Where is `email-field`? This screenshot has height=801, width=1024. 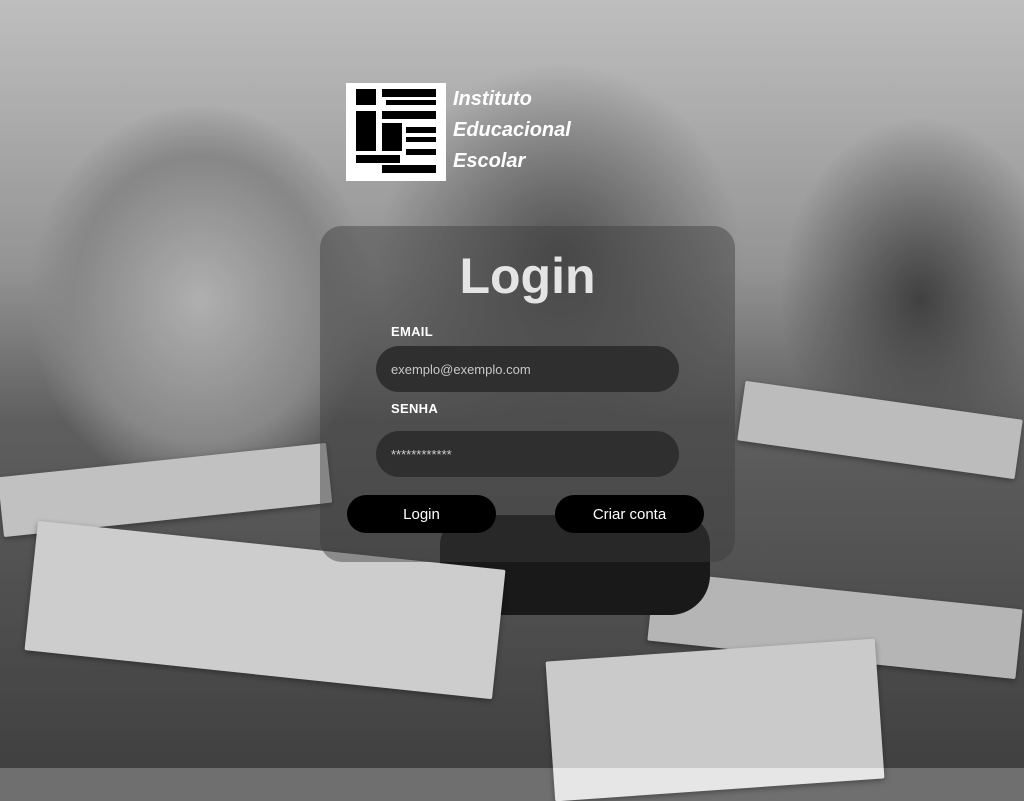
email-field is located at coordinates (527, 369).